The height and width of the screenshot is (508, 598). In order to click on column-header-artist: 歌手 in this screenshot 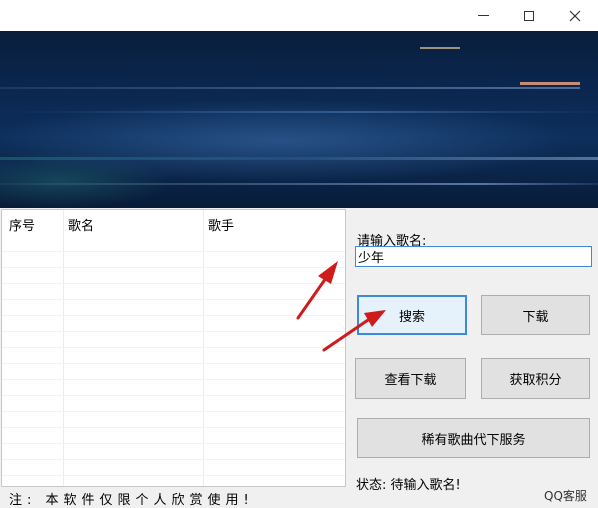, I will do `click(221, 224)`.